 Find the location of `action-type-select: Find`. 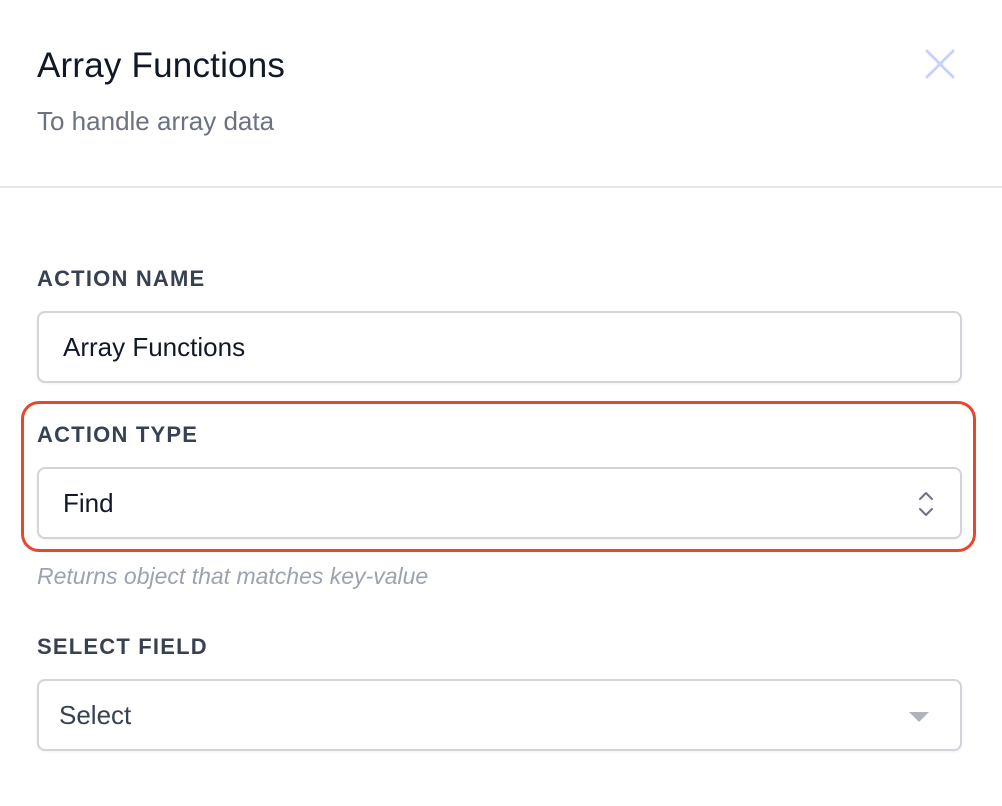

action-type-select: Find is located at coordinates (499, 503).